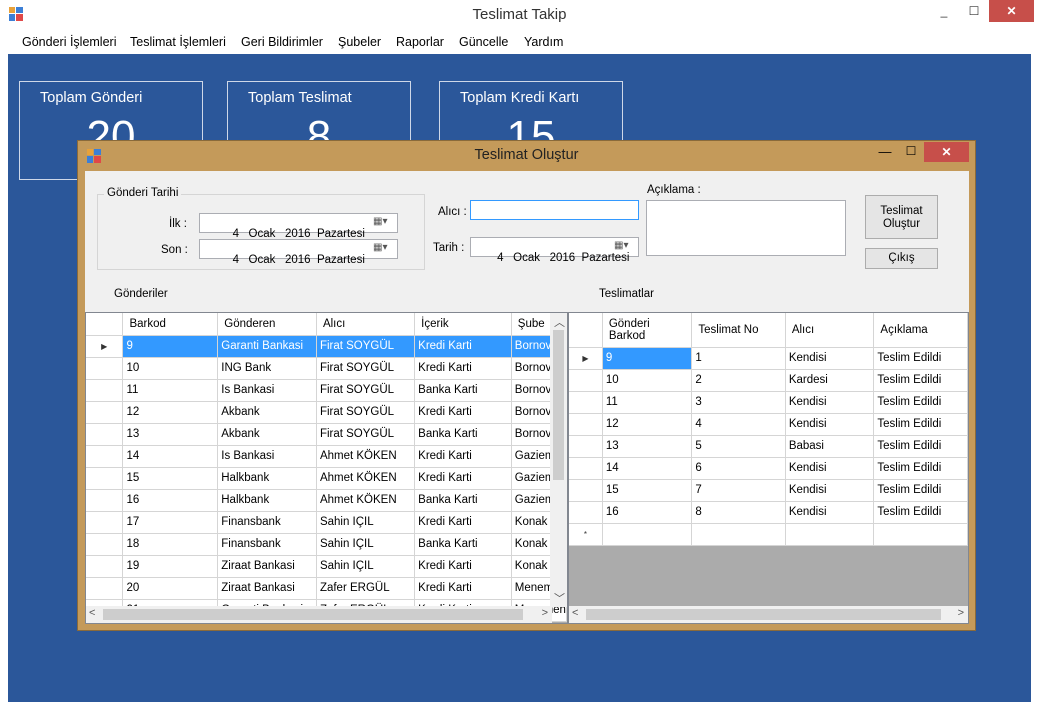 This screenshot has height=709, width=1039. Describe the element at coordinates (69, 42) in the screenshot. I see `menu-gonderi-islemleri: Gönderi İşlemleri` at that location.